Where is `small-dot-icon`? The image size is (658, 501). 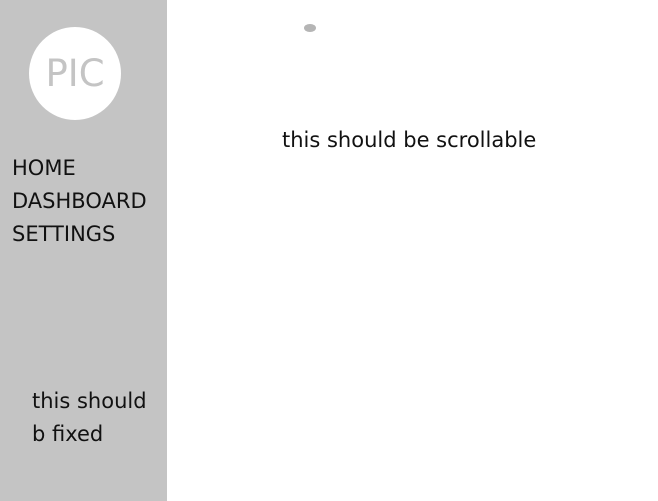 small-dot-icon is located at coordinates (310, 28).